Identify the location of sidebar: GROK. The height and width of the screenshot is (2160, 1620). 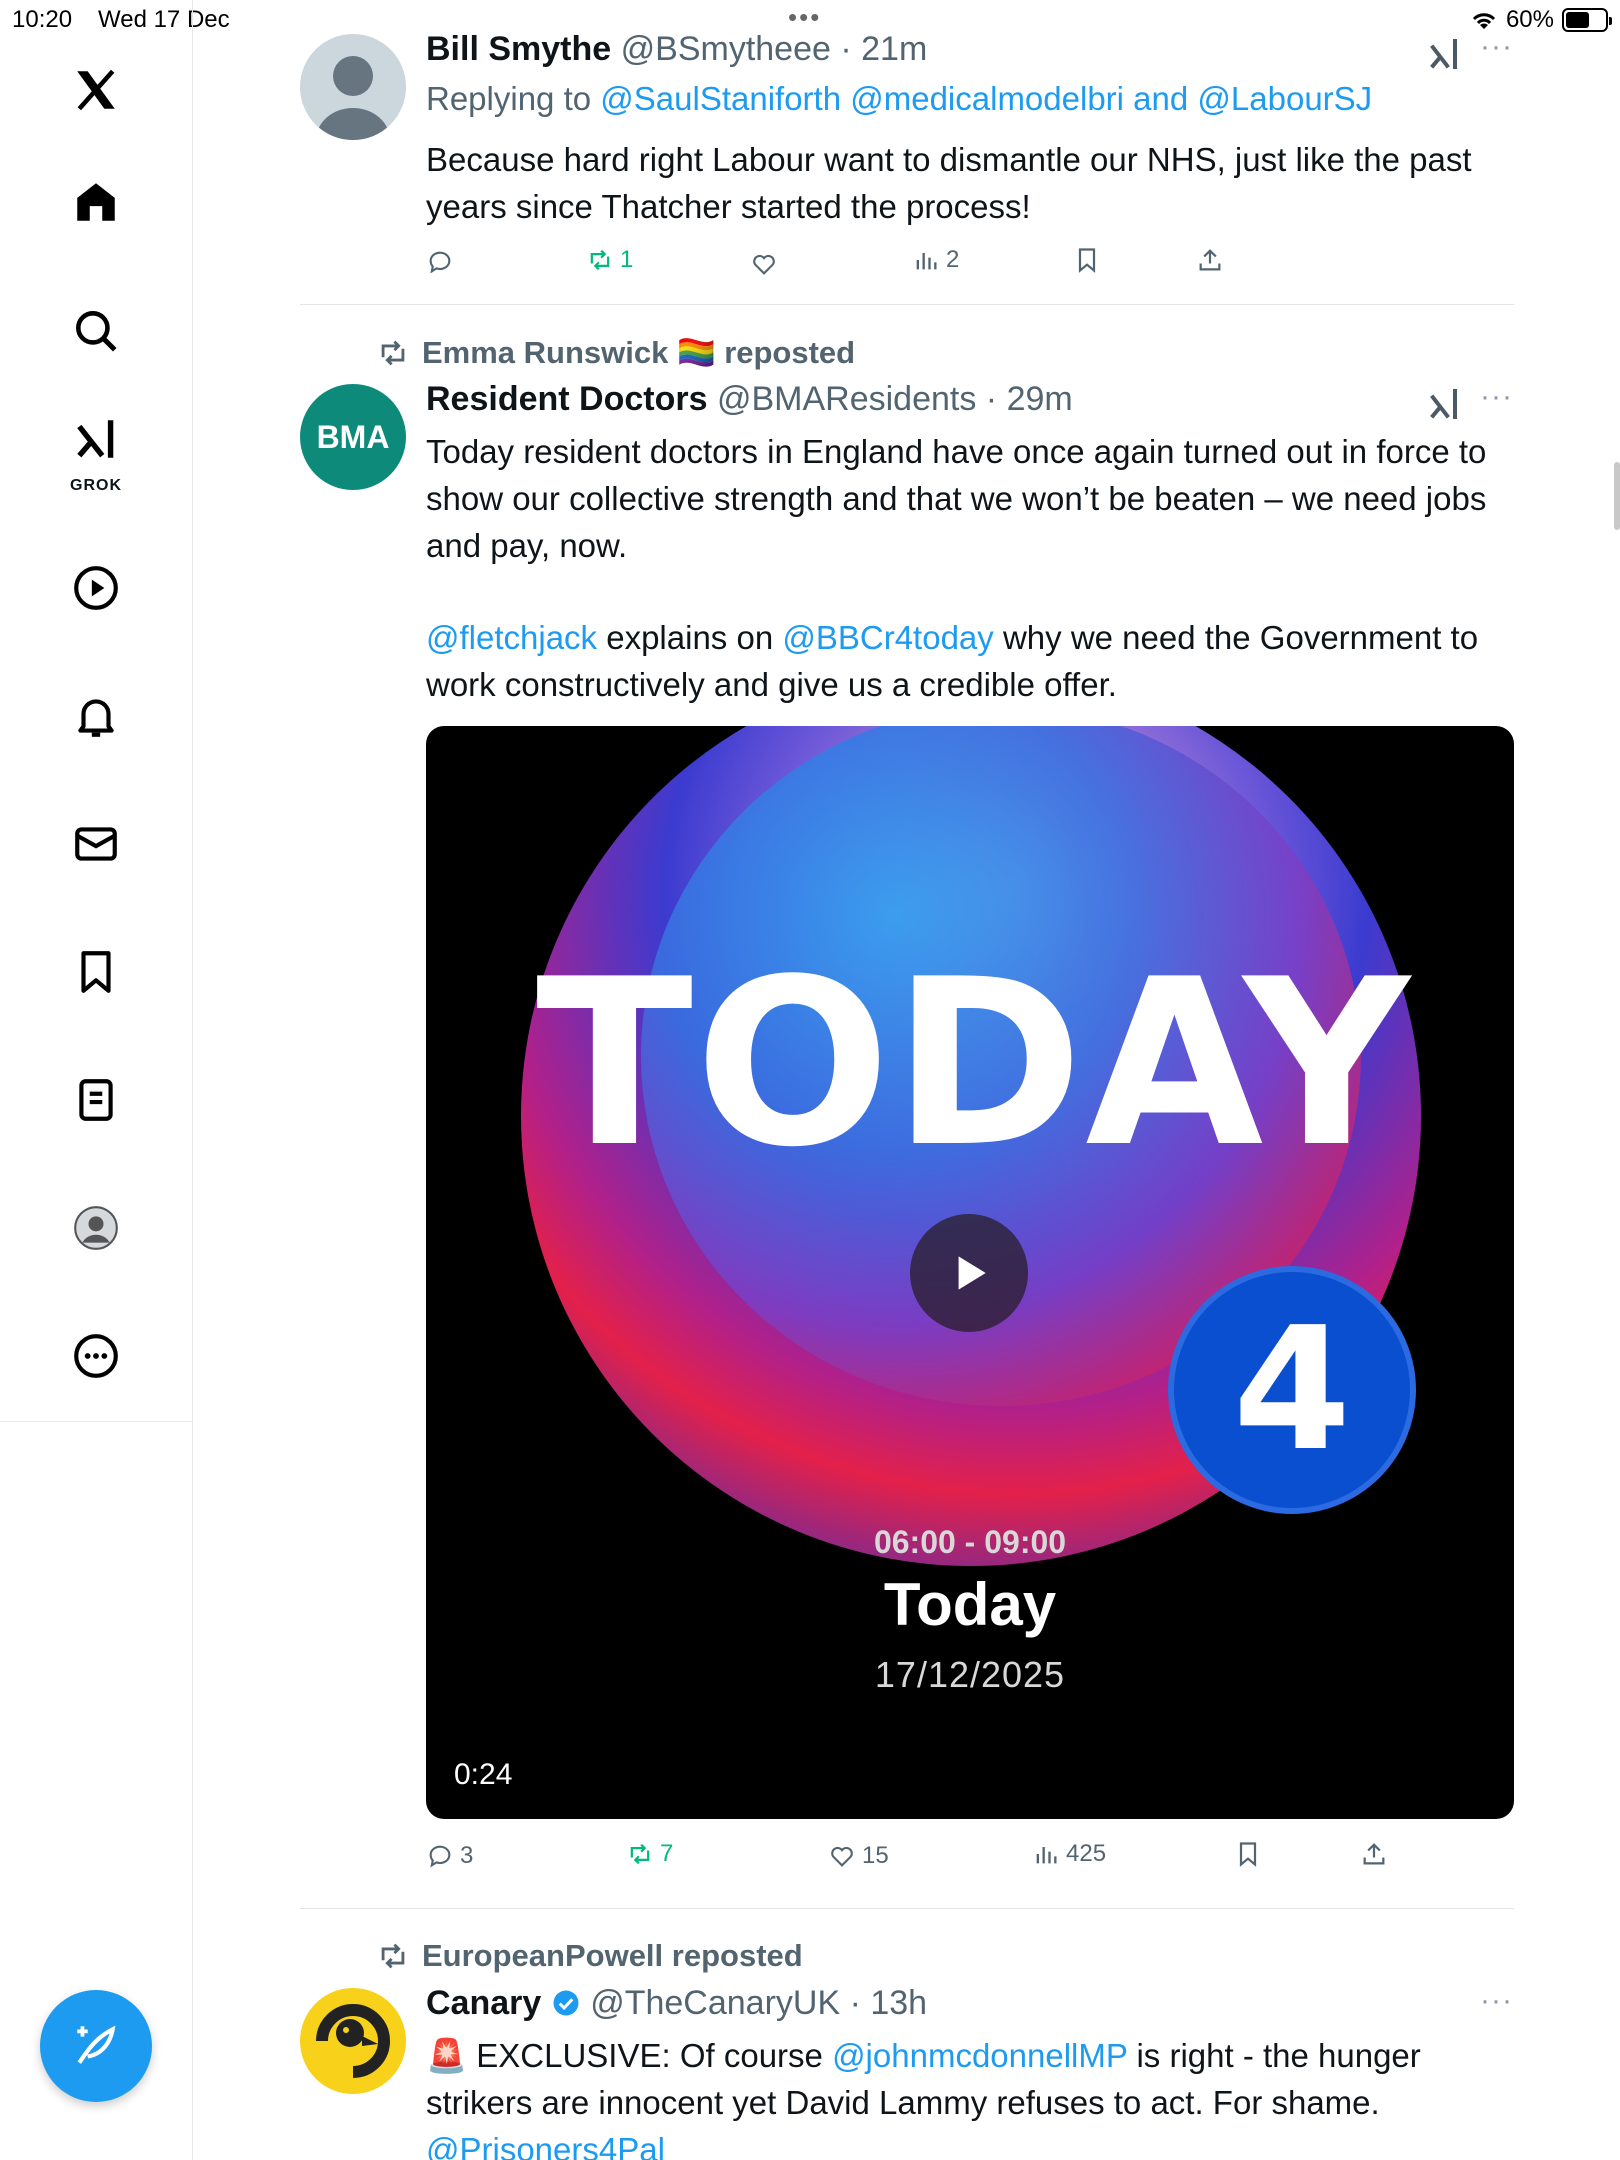
(96, 1080).